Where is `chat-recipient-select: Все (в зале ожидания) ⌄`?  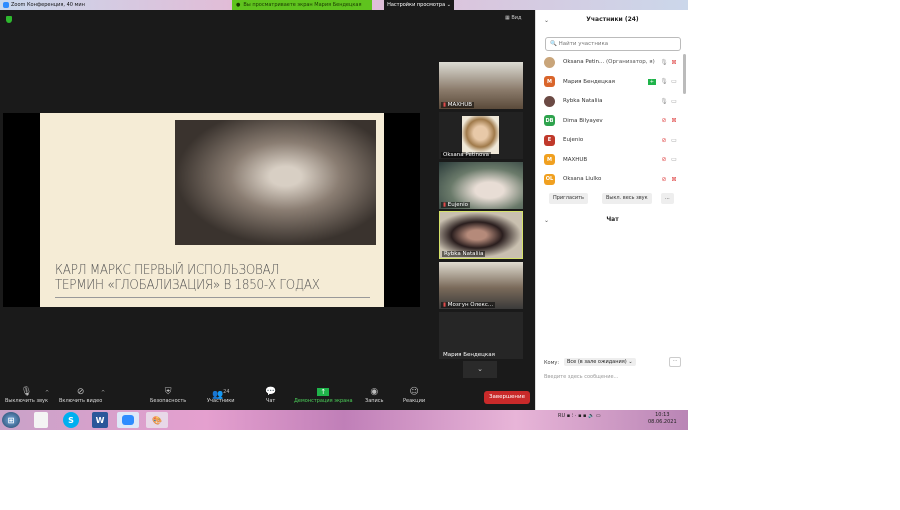
chat-recipient-select: Все (в зале ожидания) ⌄ is located at coordinates (600, 362).